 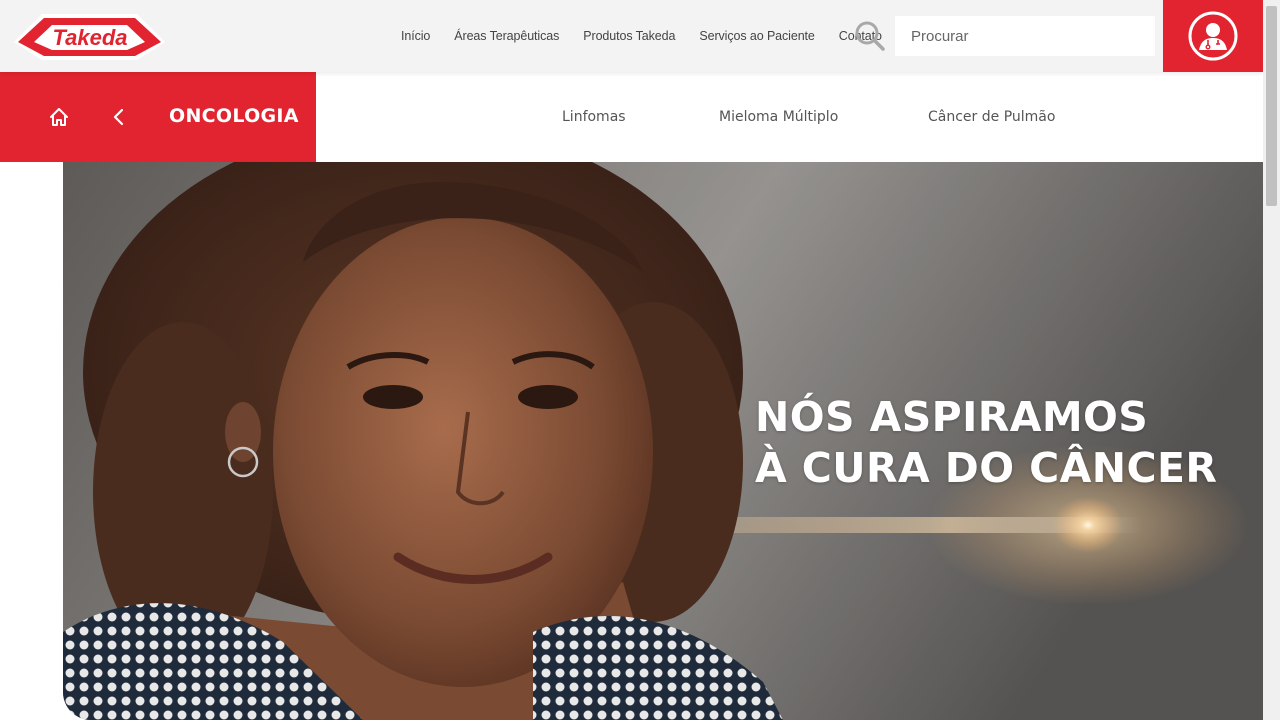 What do you see at coordinates (986, 468) in the screenshot?
I see `hero-headline-line2: À CURA DO CÂNCER` at bounding box center [986, 468].